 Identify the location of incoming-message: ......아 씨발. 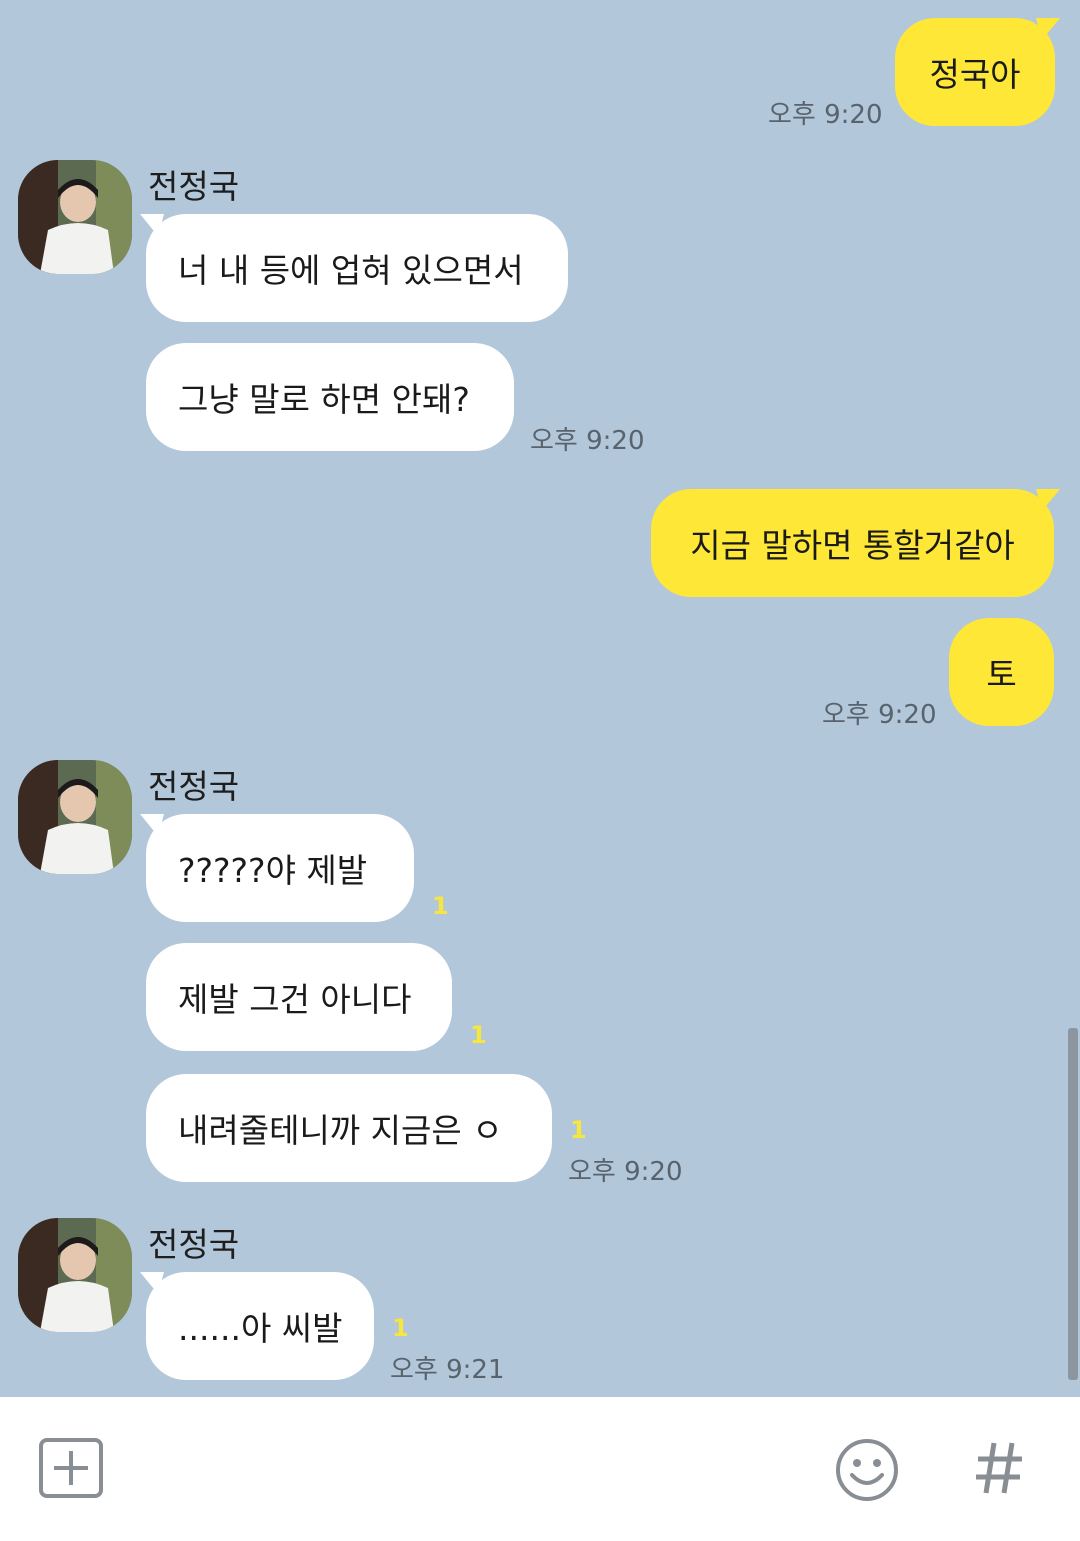
(260, 1326).